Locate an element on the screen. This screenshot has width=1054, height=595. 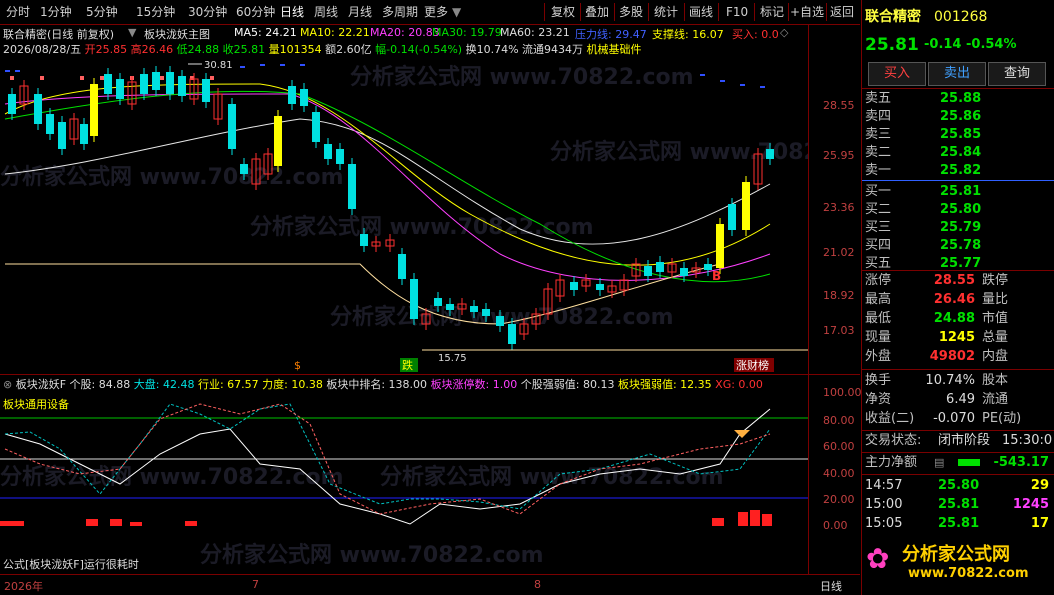
level-label: 卖二 is located at coordinates (878, 152).